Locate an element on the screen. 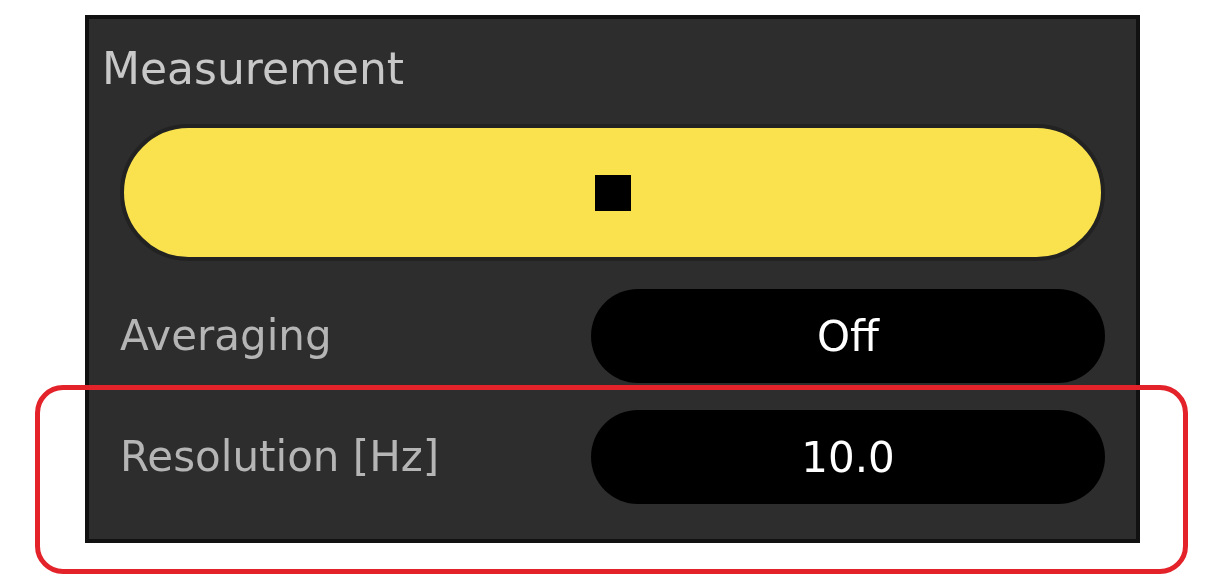 The image size is (1215, 577). panel-title: Measurement is located at coordinates (253, 68).